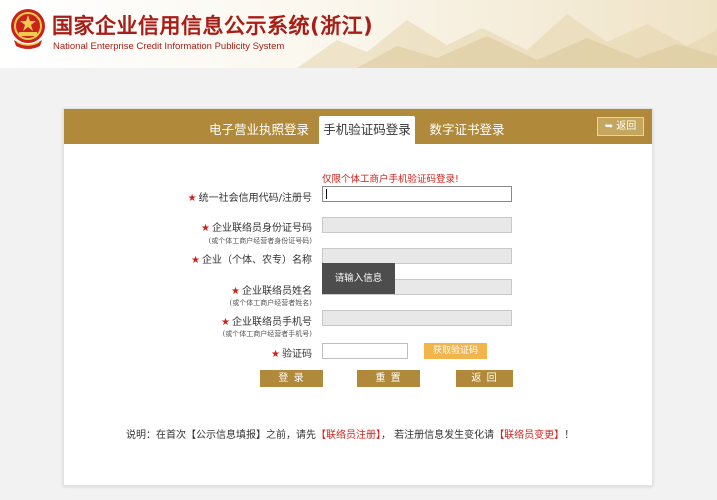 The width and height of the screenshot is (717, 500). Describe the element at coordinates (367, 130) in the screenshot. I see `tab-sms-login: 手机验证码登录` at that location.